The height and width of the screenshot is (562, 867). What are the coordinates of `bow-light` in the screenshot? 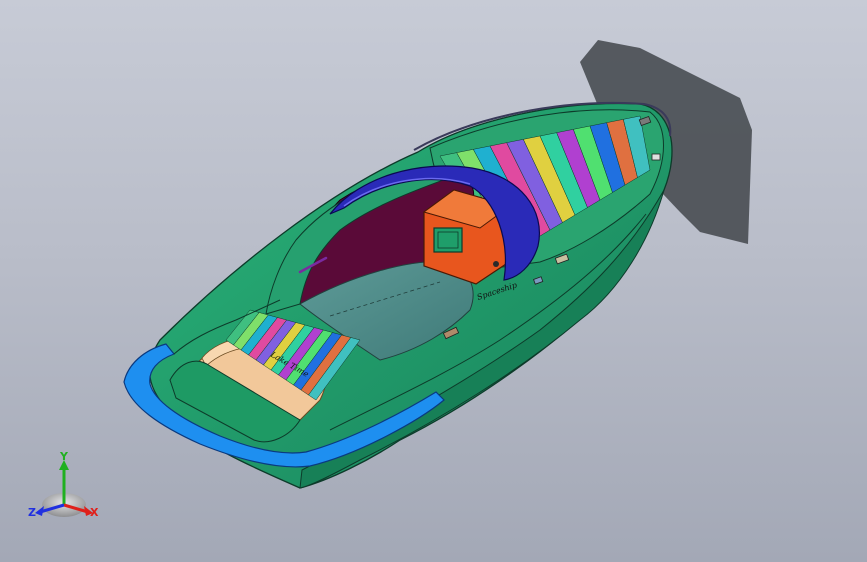 It's located at (656, 157).